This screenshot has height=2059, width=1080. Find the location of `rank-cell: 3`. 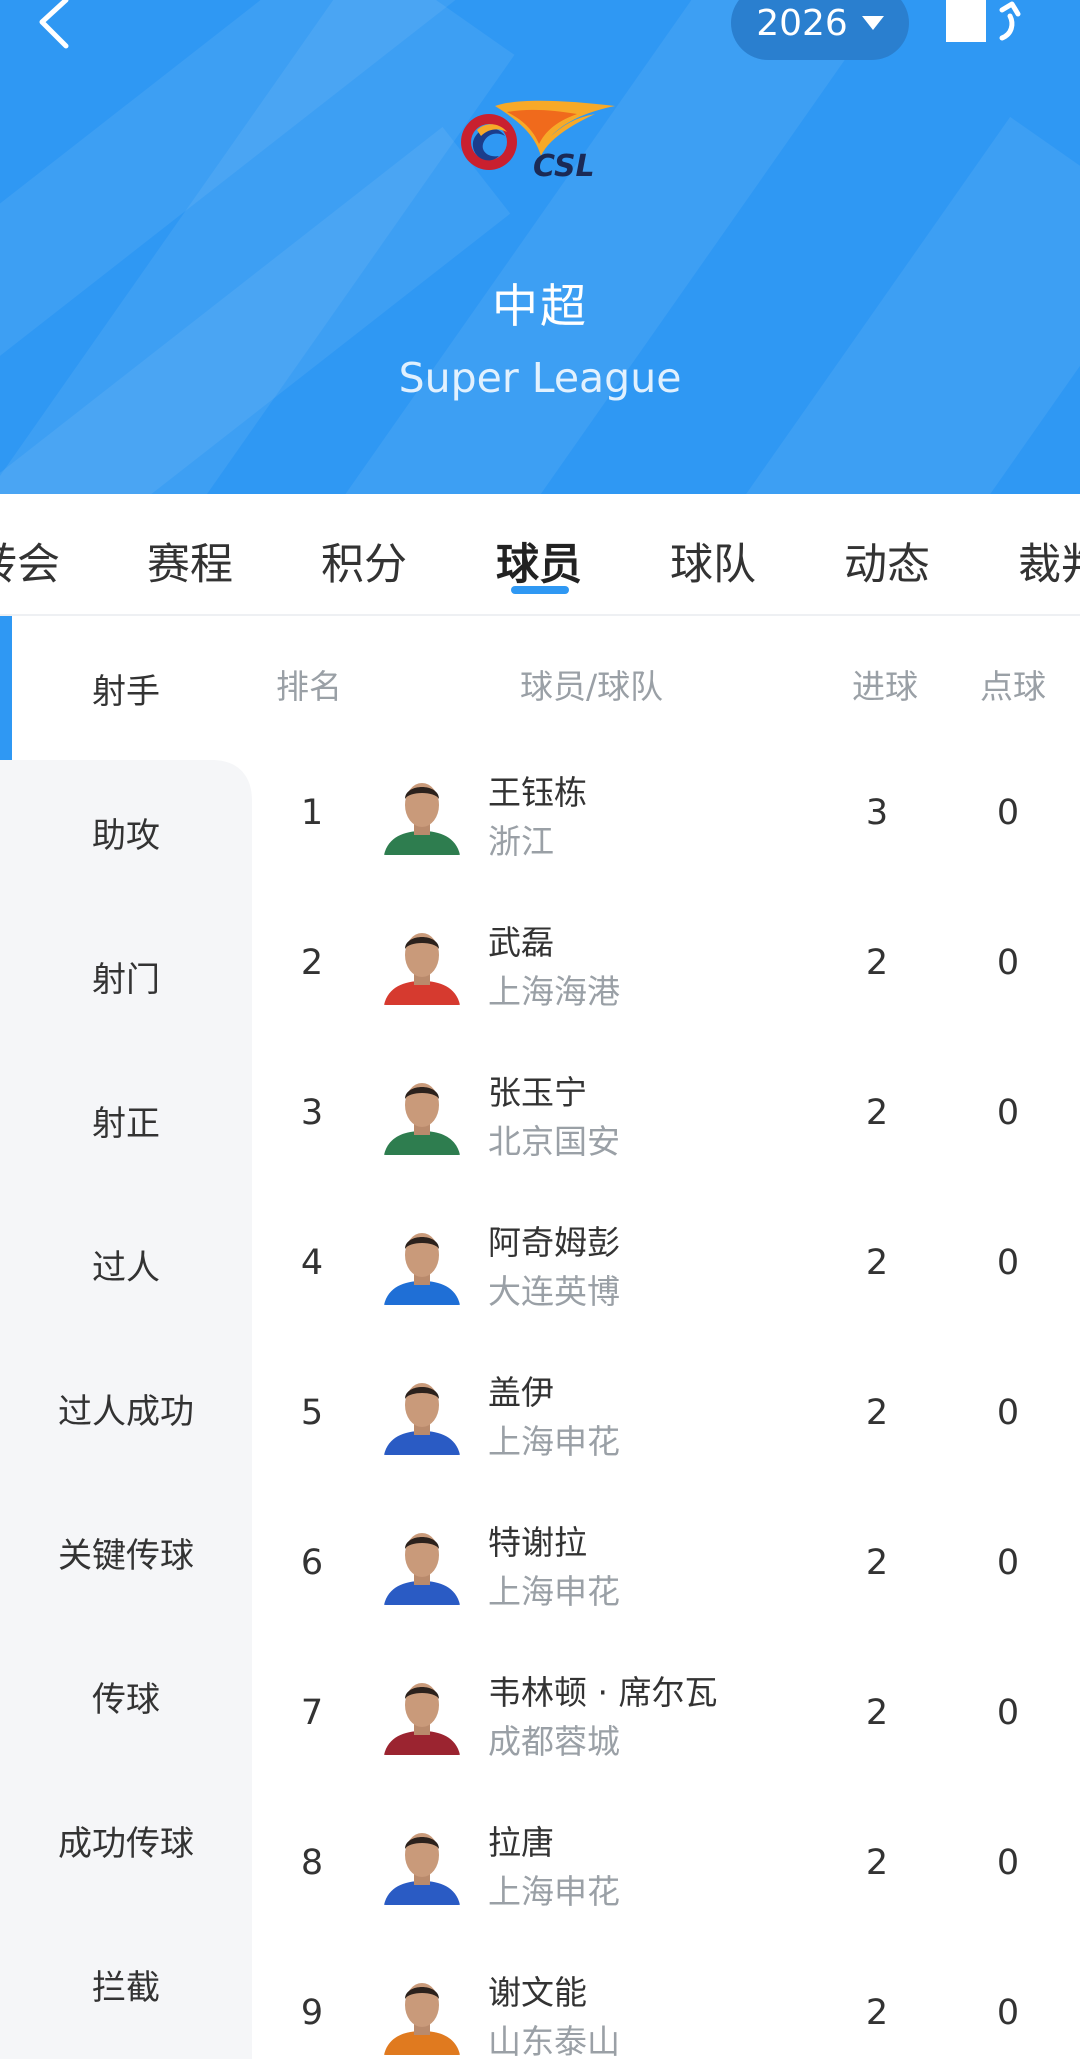

rank-cell: 3 is located at coordinates (312, 1113).